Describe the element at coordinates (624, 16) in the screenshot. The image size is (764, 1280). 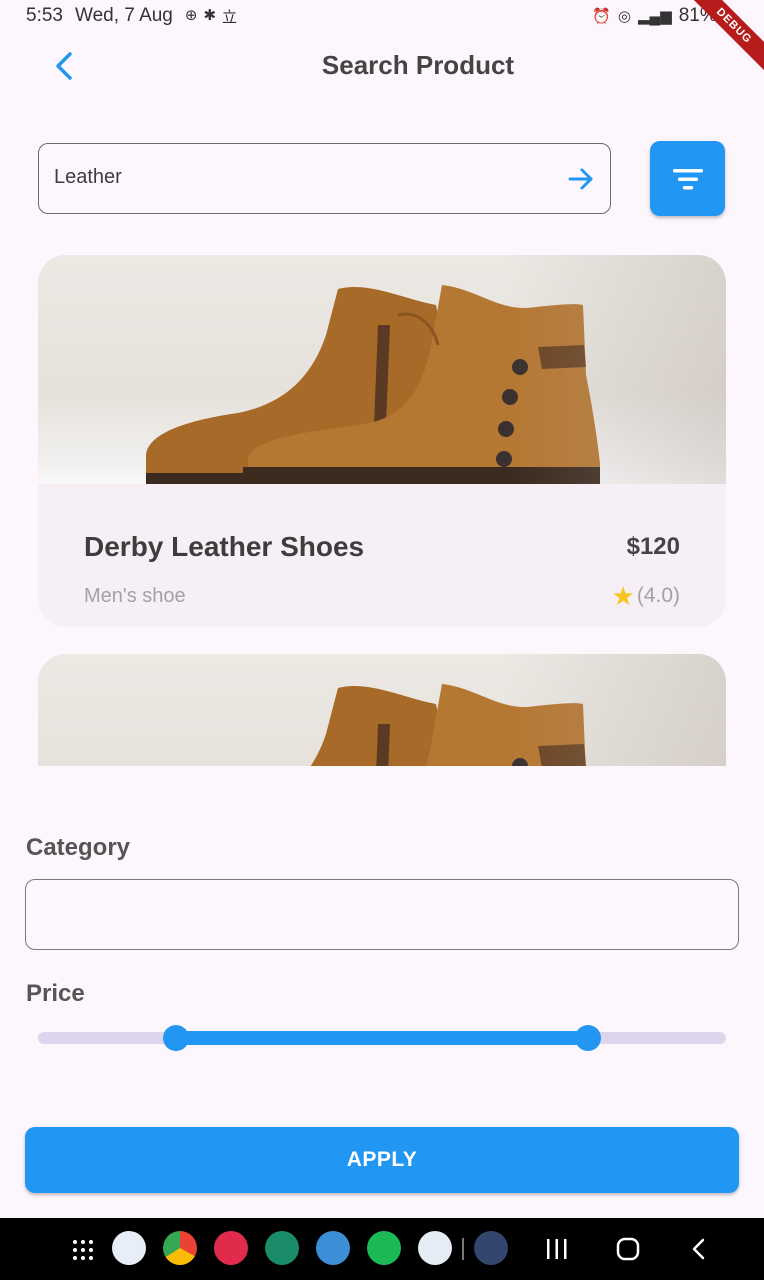
I see `hotspot-icon: ◎` at that location.